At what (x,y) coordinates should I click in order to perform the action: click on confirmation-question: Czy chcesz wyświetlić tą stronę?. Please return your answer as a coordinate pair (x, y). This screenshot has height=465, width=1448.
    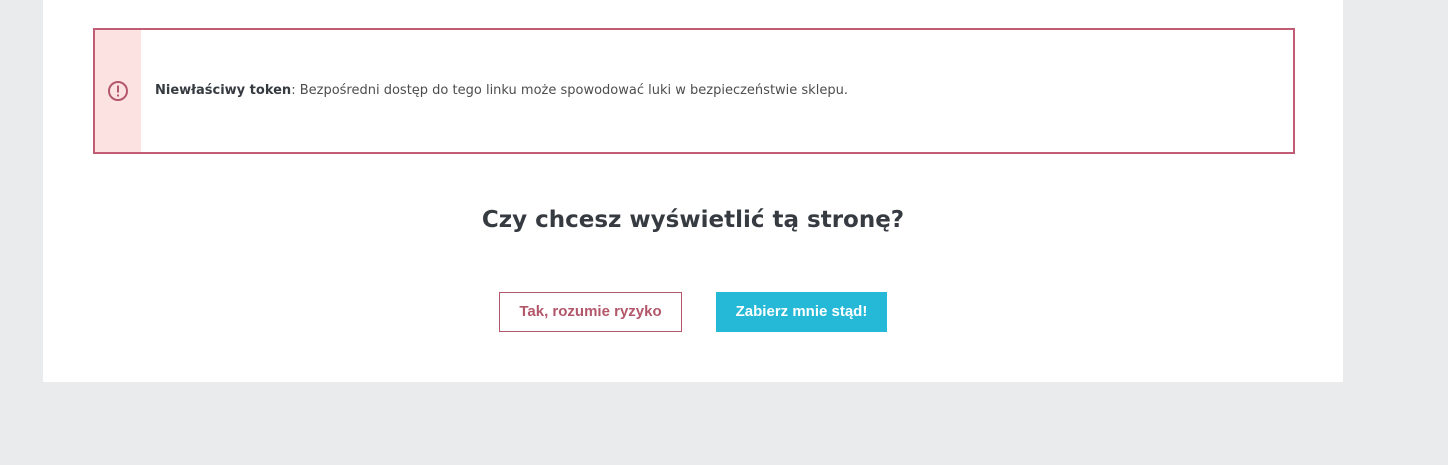
    Looking at the image, I should click on (693, 220).